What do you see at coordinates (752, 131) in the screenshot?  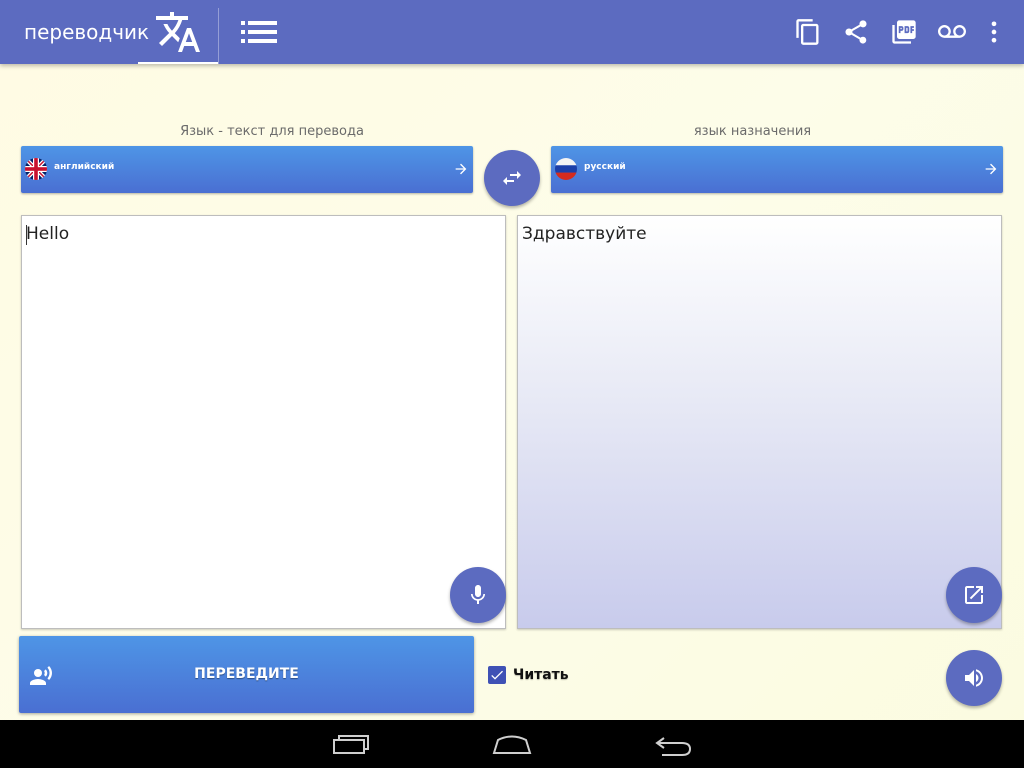 I see `target-language-caption: язык назначения` at bounding box center [752, 131].